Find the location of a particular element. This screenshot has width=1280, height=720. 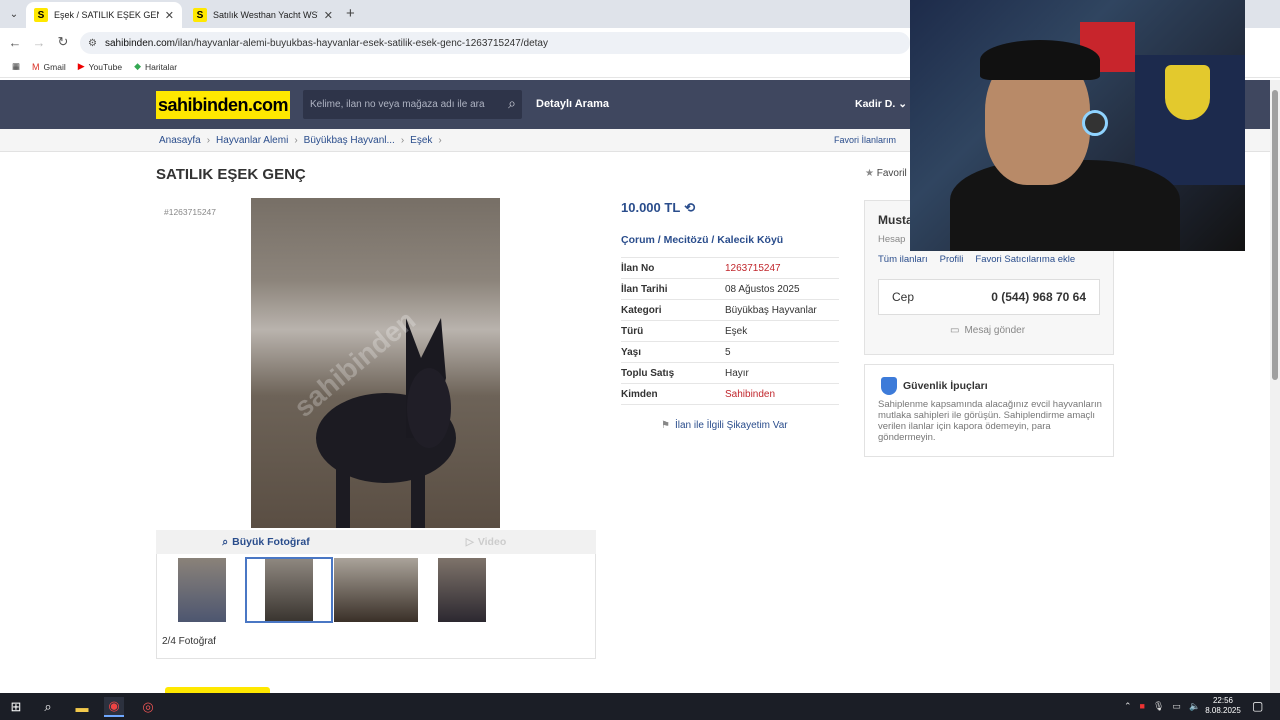

site-info-icon: ⚙ is located at coordinates (92, 43).